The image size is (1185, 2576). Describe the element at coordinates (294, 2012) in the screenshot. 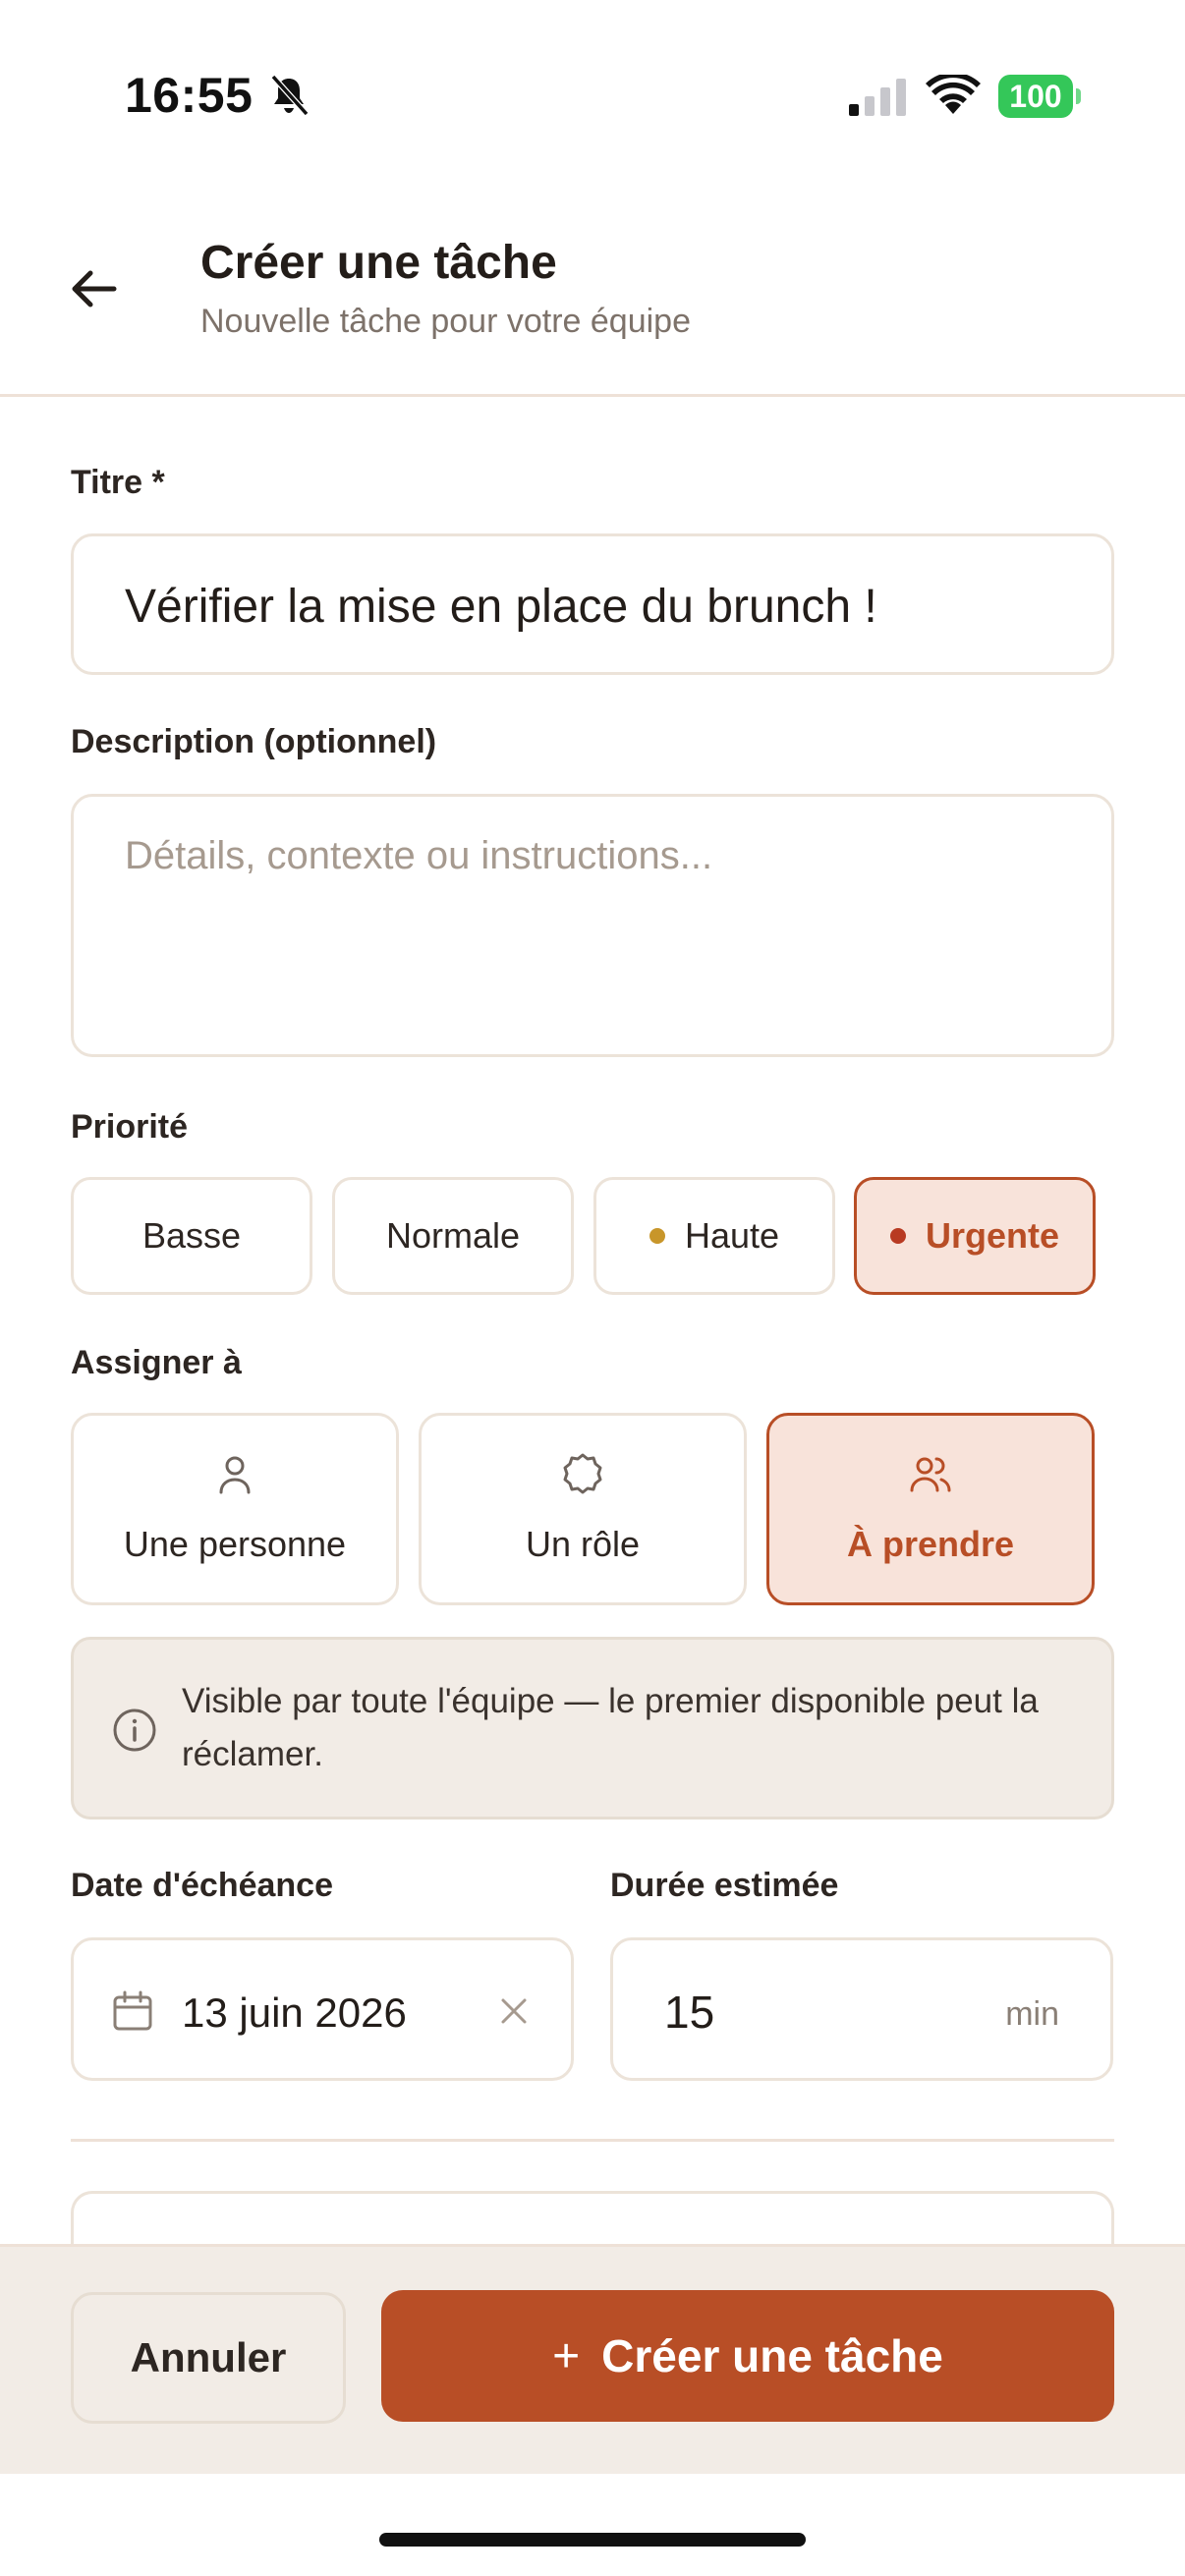

I see `due-date-value: 13 juin 2026` at that location.